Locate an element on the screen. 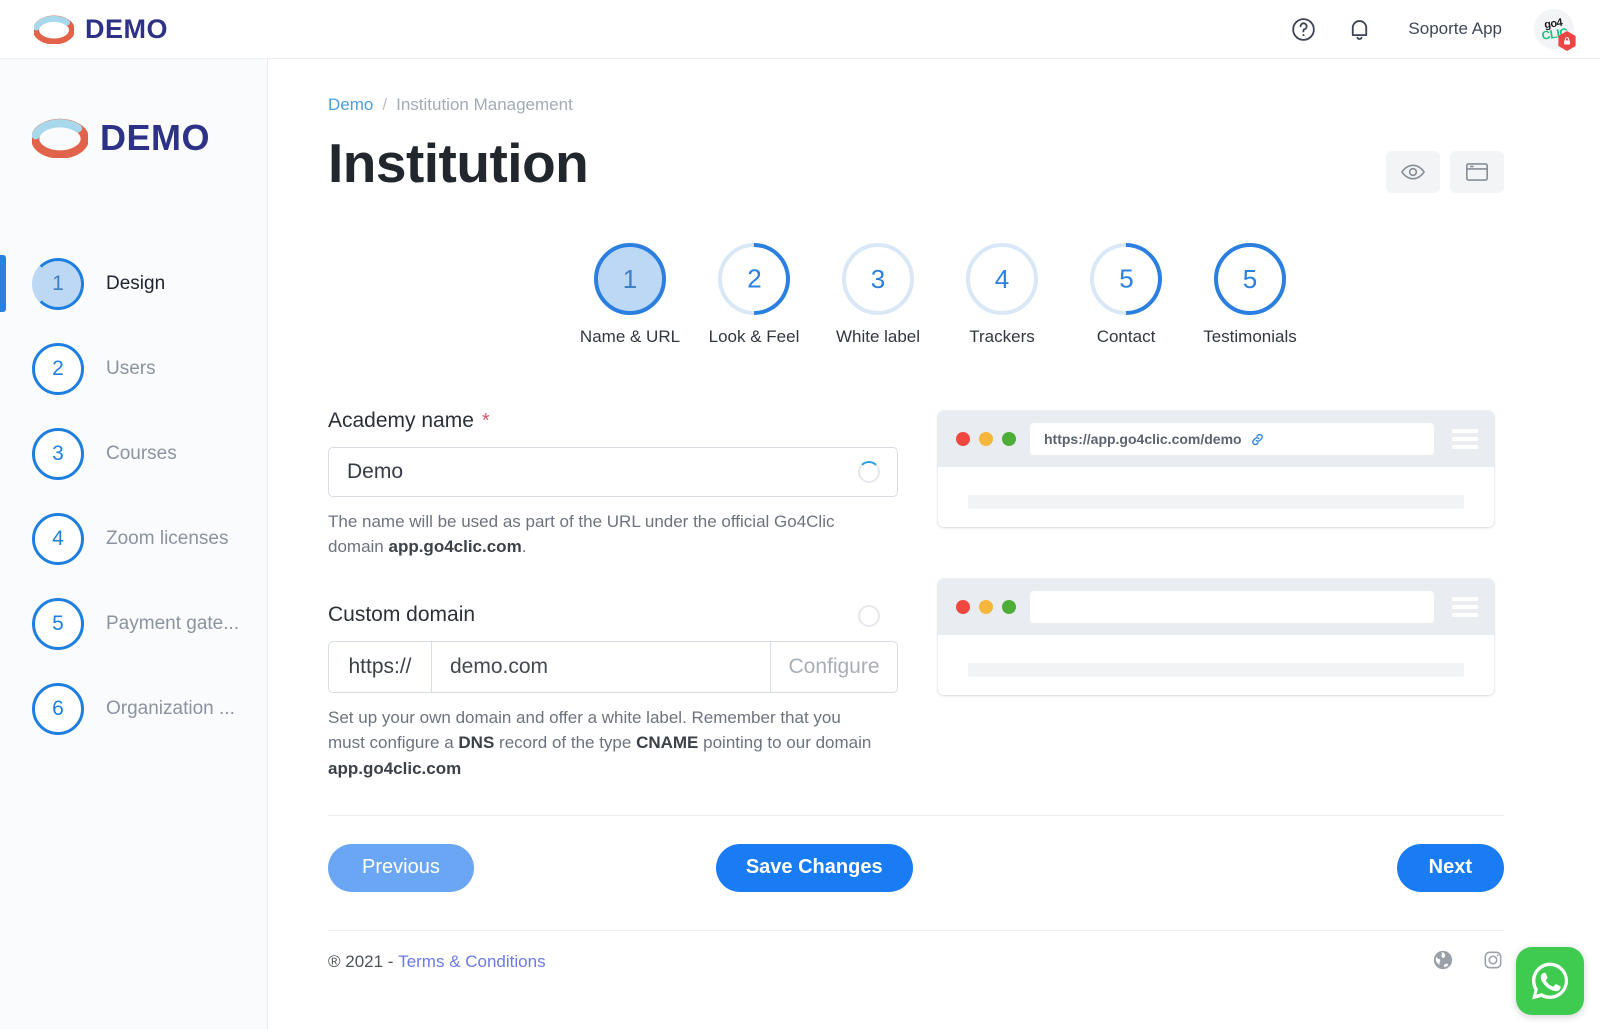 The width and height of the screenshot is (1600, 1029). step-trackers: 4 Trackers is located at coordinates (1002, 295).